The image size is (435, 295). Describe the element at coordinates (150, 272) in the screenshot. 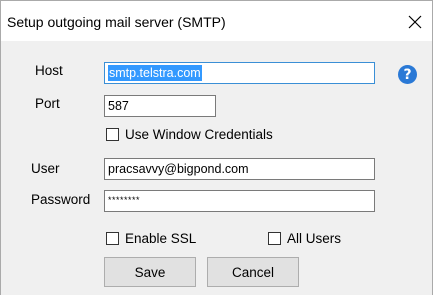

I see `save-button: Save` at that location.